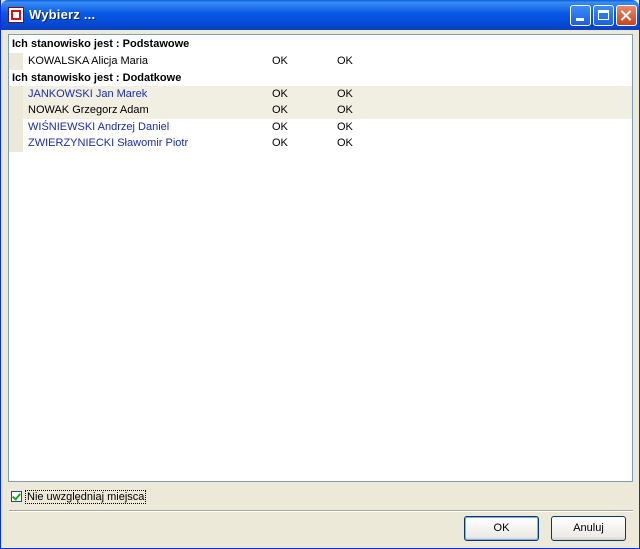 The height and width of the screenshot is (549, 640). I want to click on list-item: KOWALSKA Alicja Maria OK OK, so click(320, 61).